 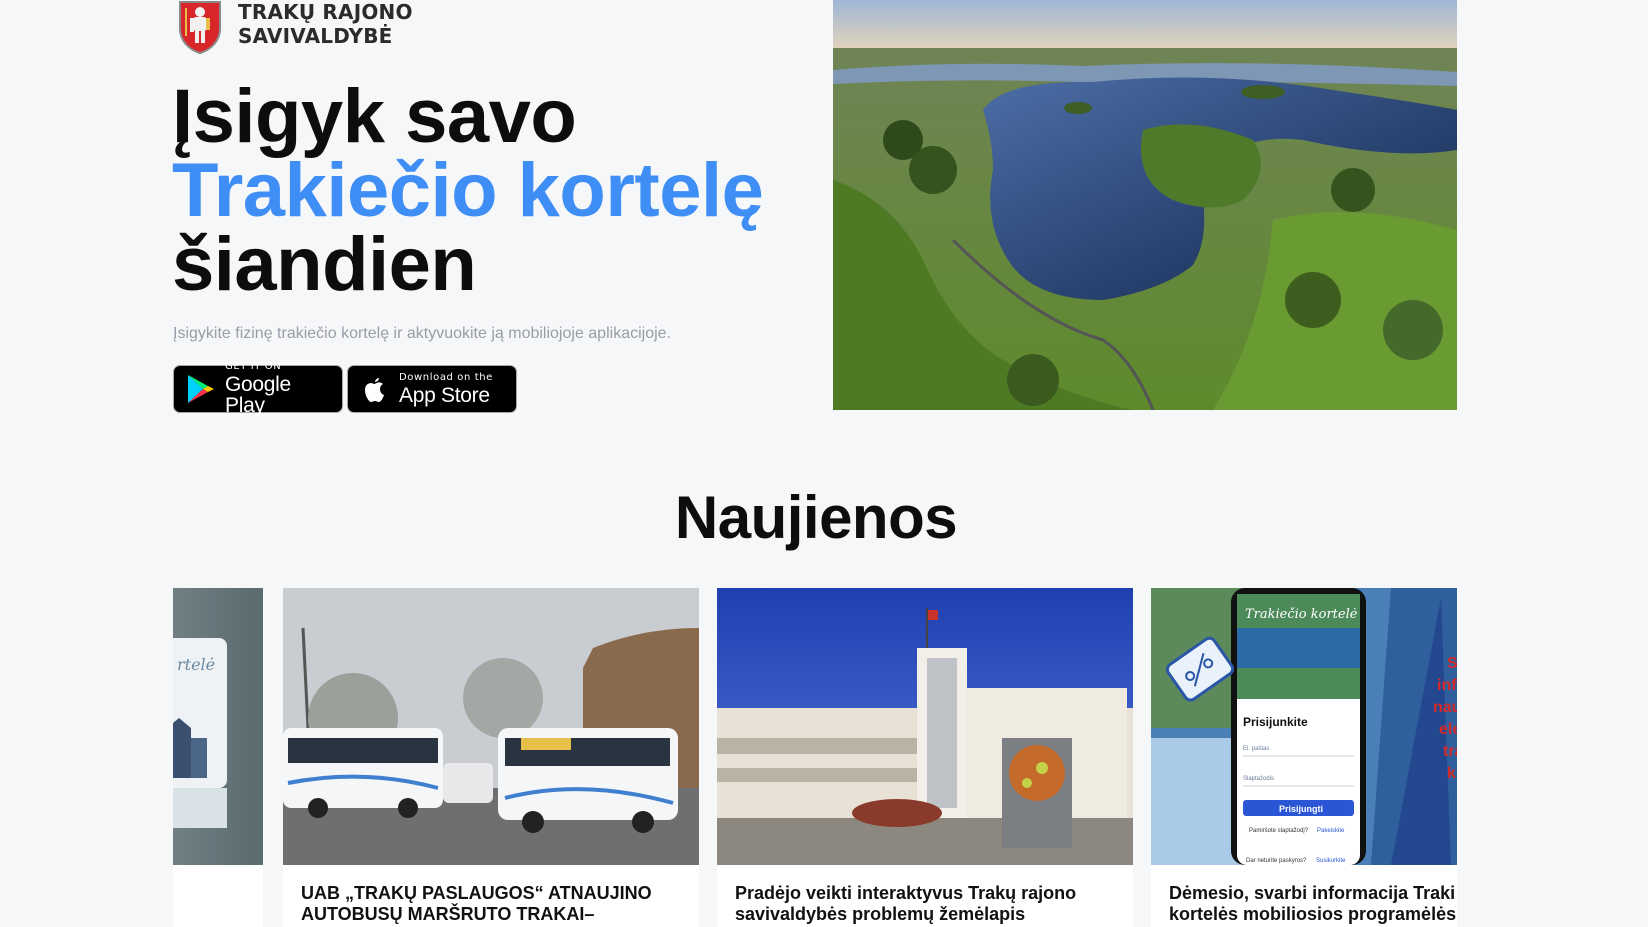 What do you see at coordinates (1301, 614) in the screenshot?
I see `phone-brand-text: Trakiečio kortelė` at bounding box center [1301, 614].